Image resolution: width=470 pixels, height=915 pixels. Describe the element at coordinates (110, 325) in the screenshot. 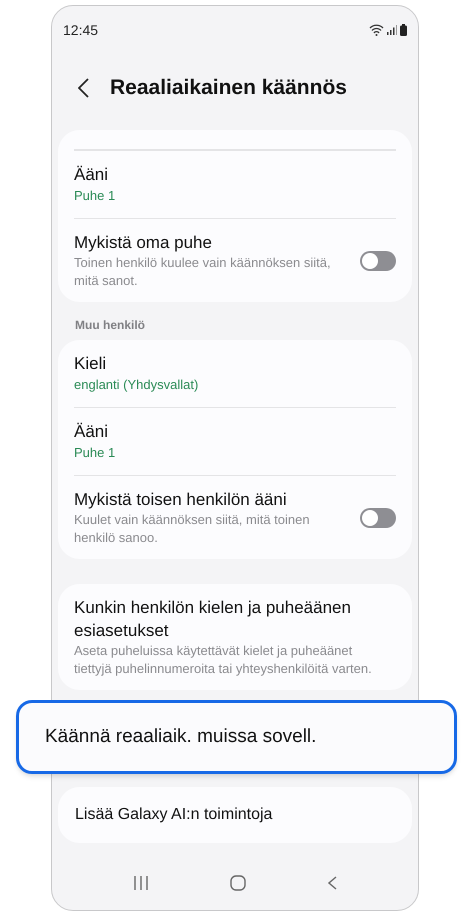

I see `section-header: Muu henkilö` at that location.